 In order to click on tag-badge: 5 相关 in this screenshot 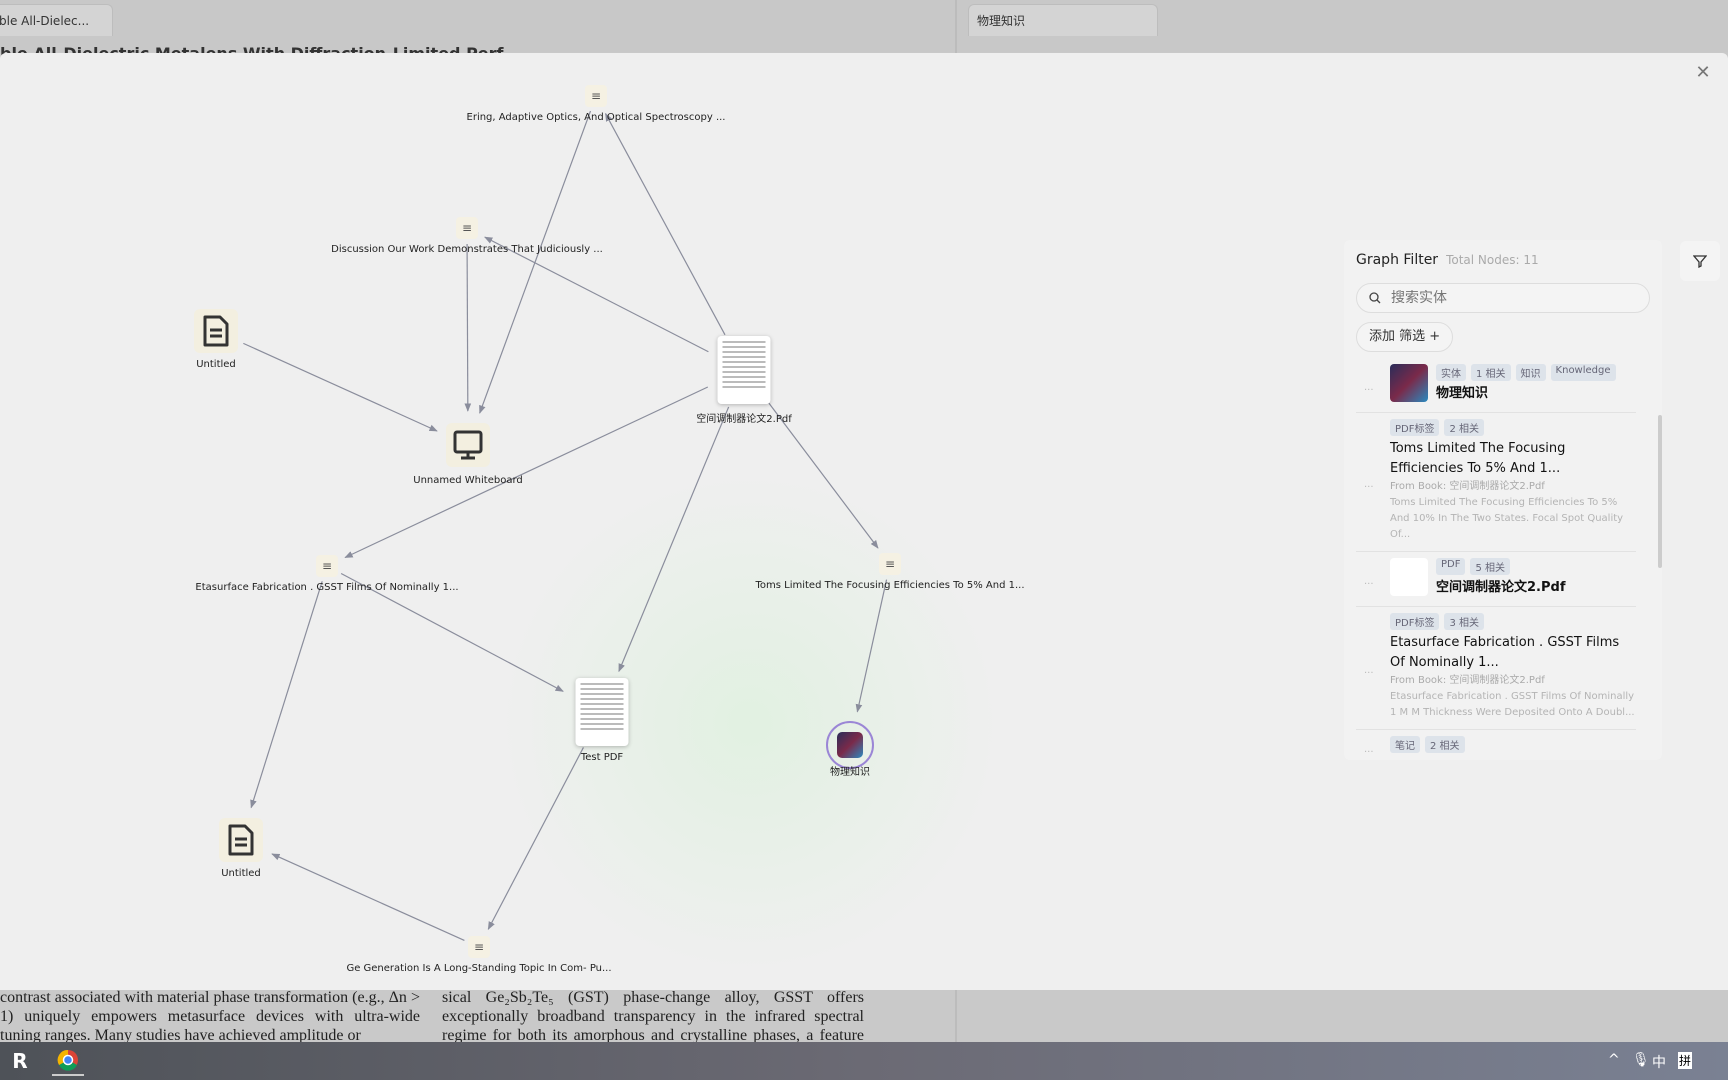, I will do `click(1490, 566)`.